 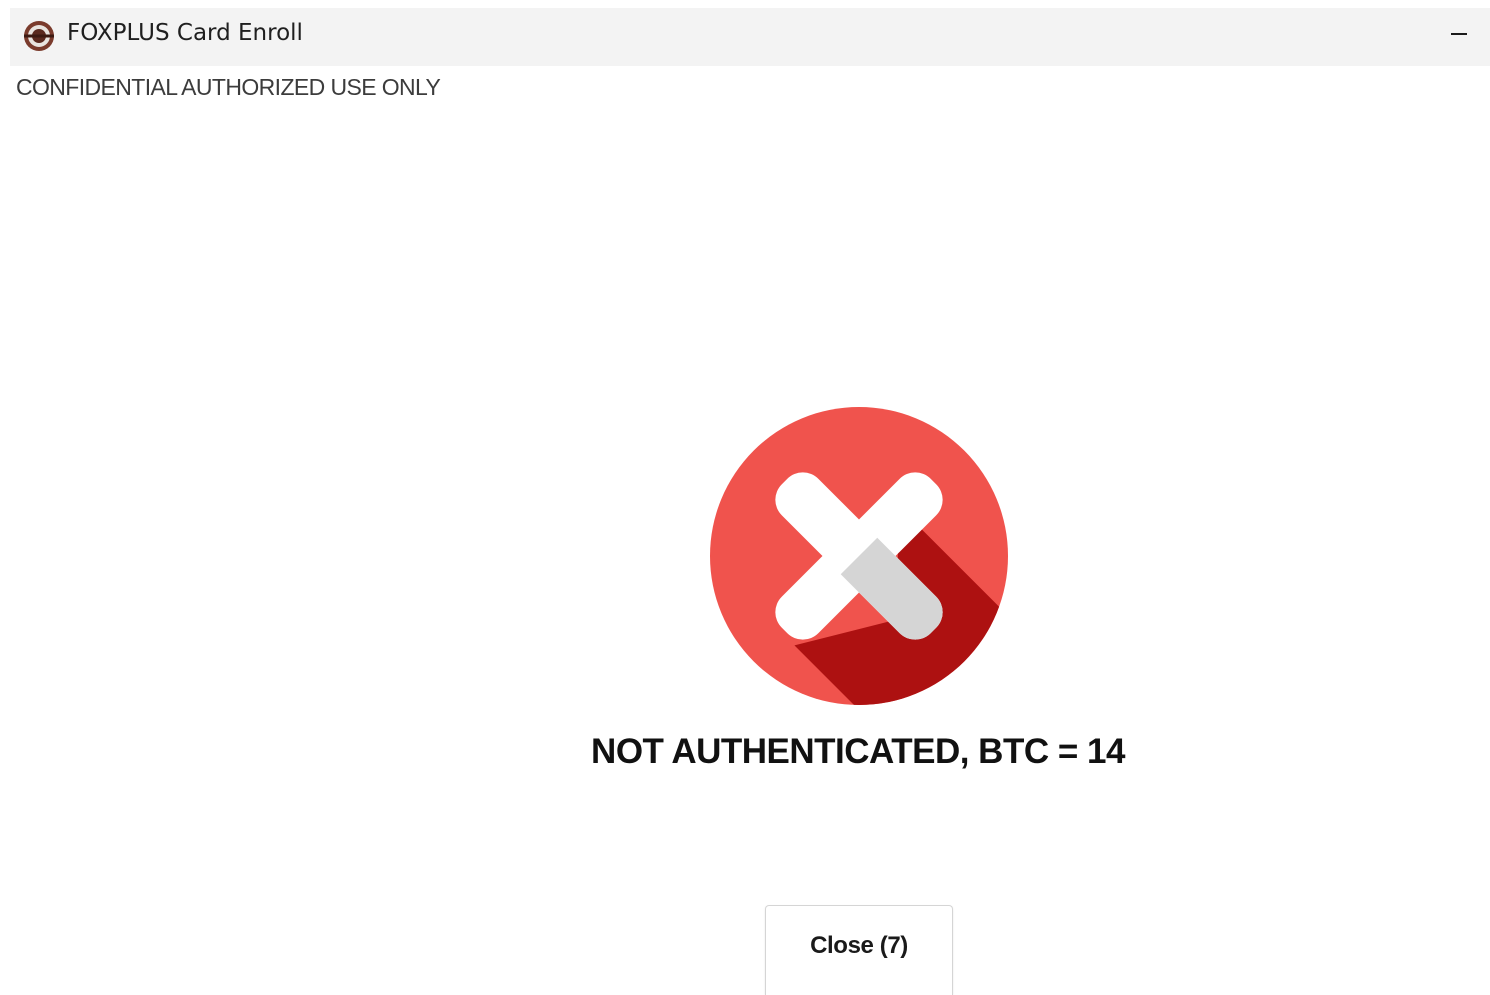 I want to click on error-x-icon, so click(x=859, y=556).